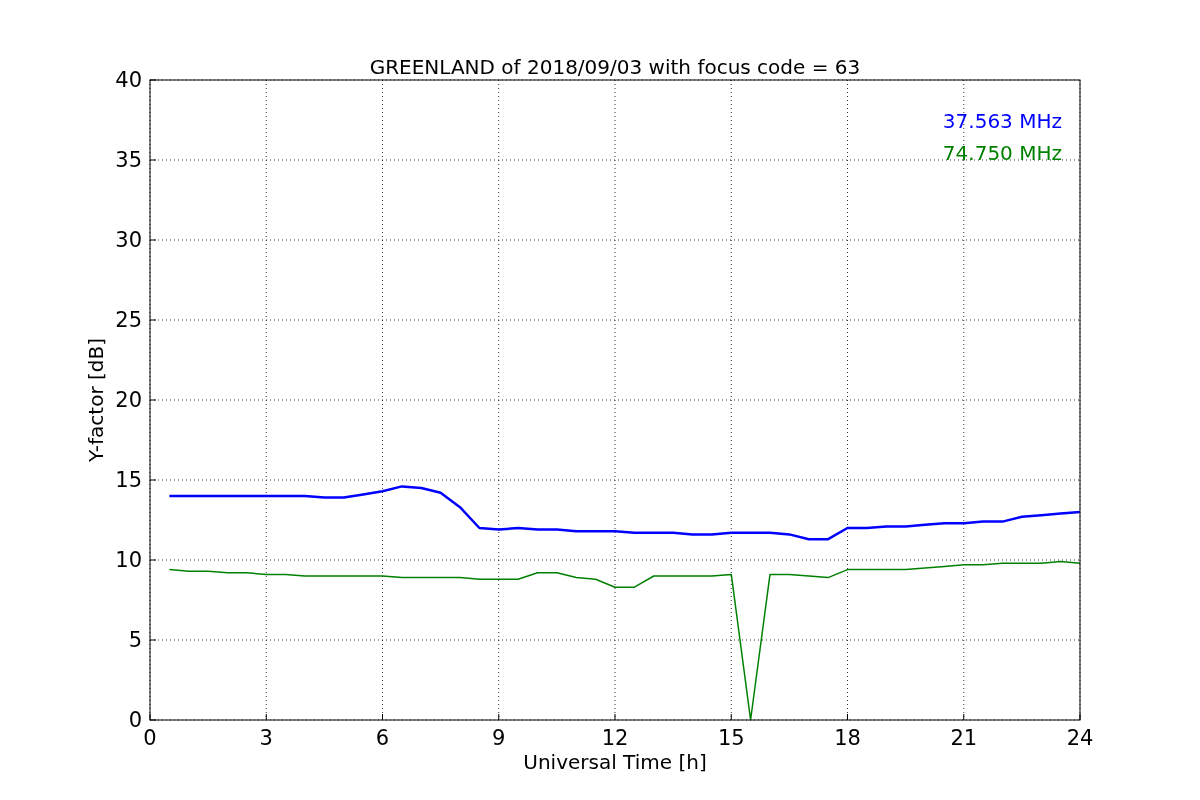  Describe the element at coordinates (382, 738) in the screenshot. I see `x-tick-label: 6` at that location.